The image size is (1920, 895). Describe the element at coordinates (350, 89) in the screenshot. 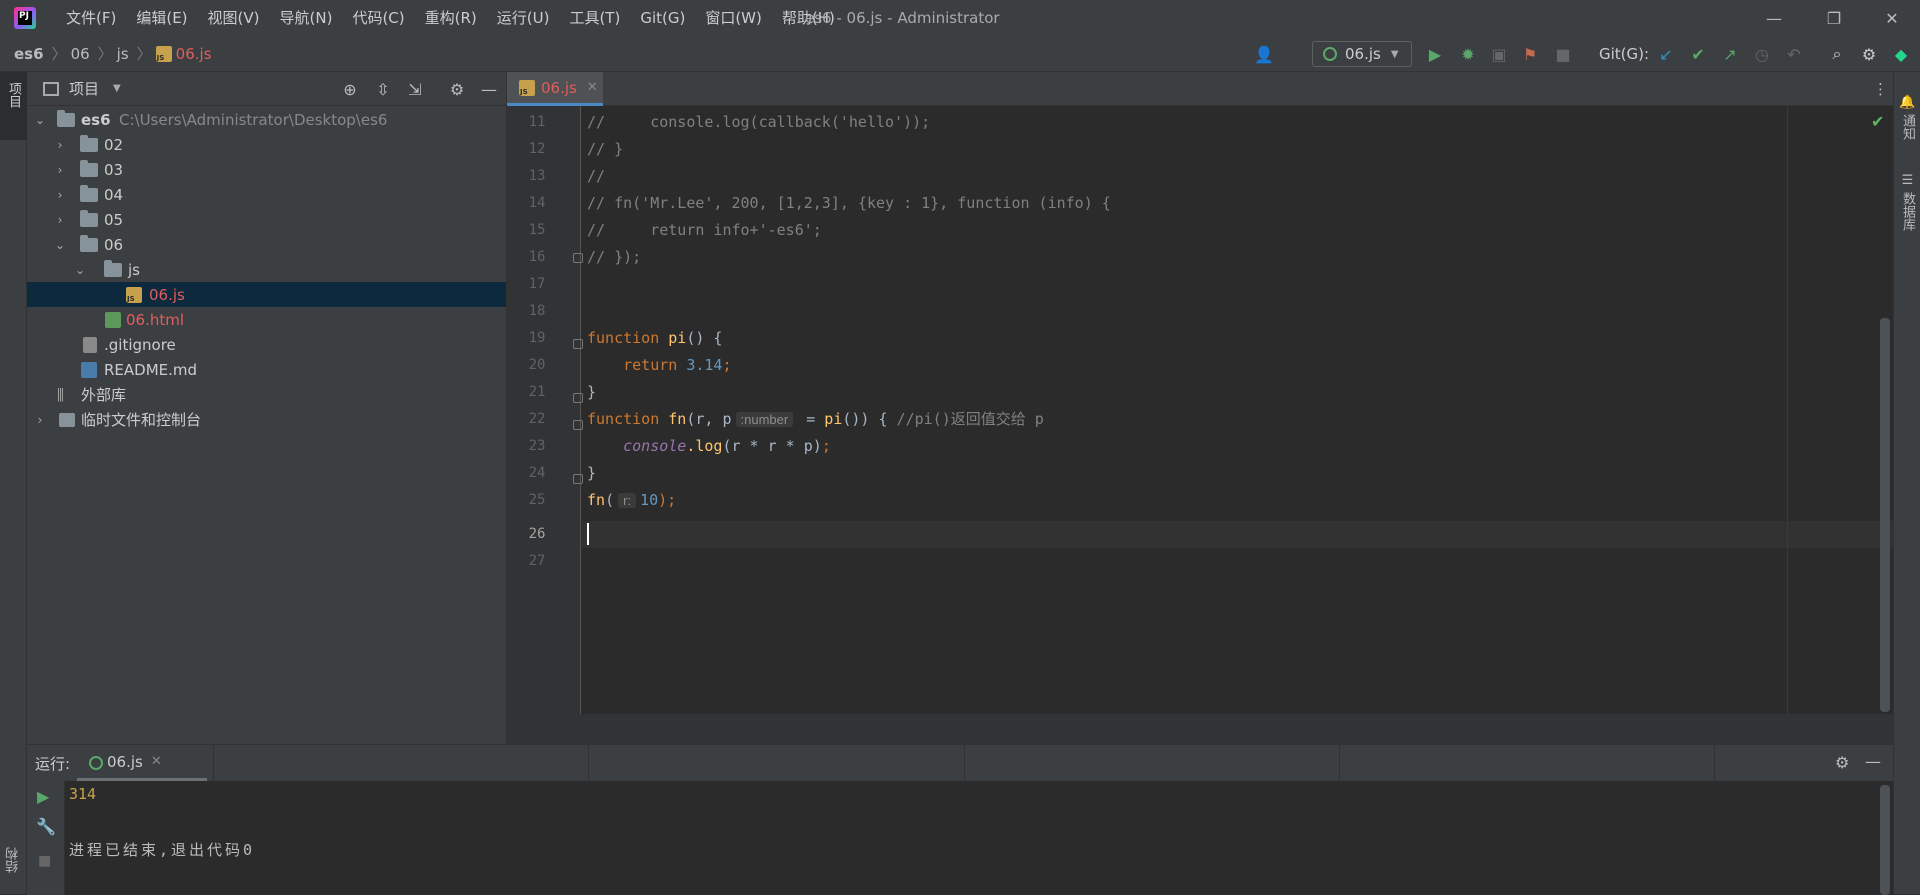

I see `locate-file-icon: ⊕` at that location.